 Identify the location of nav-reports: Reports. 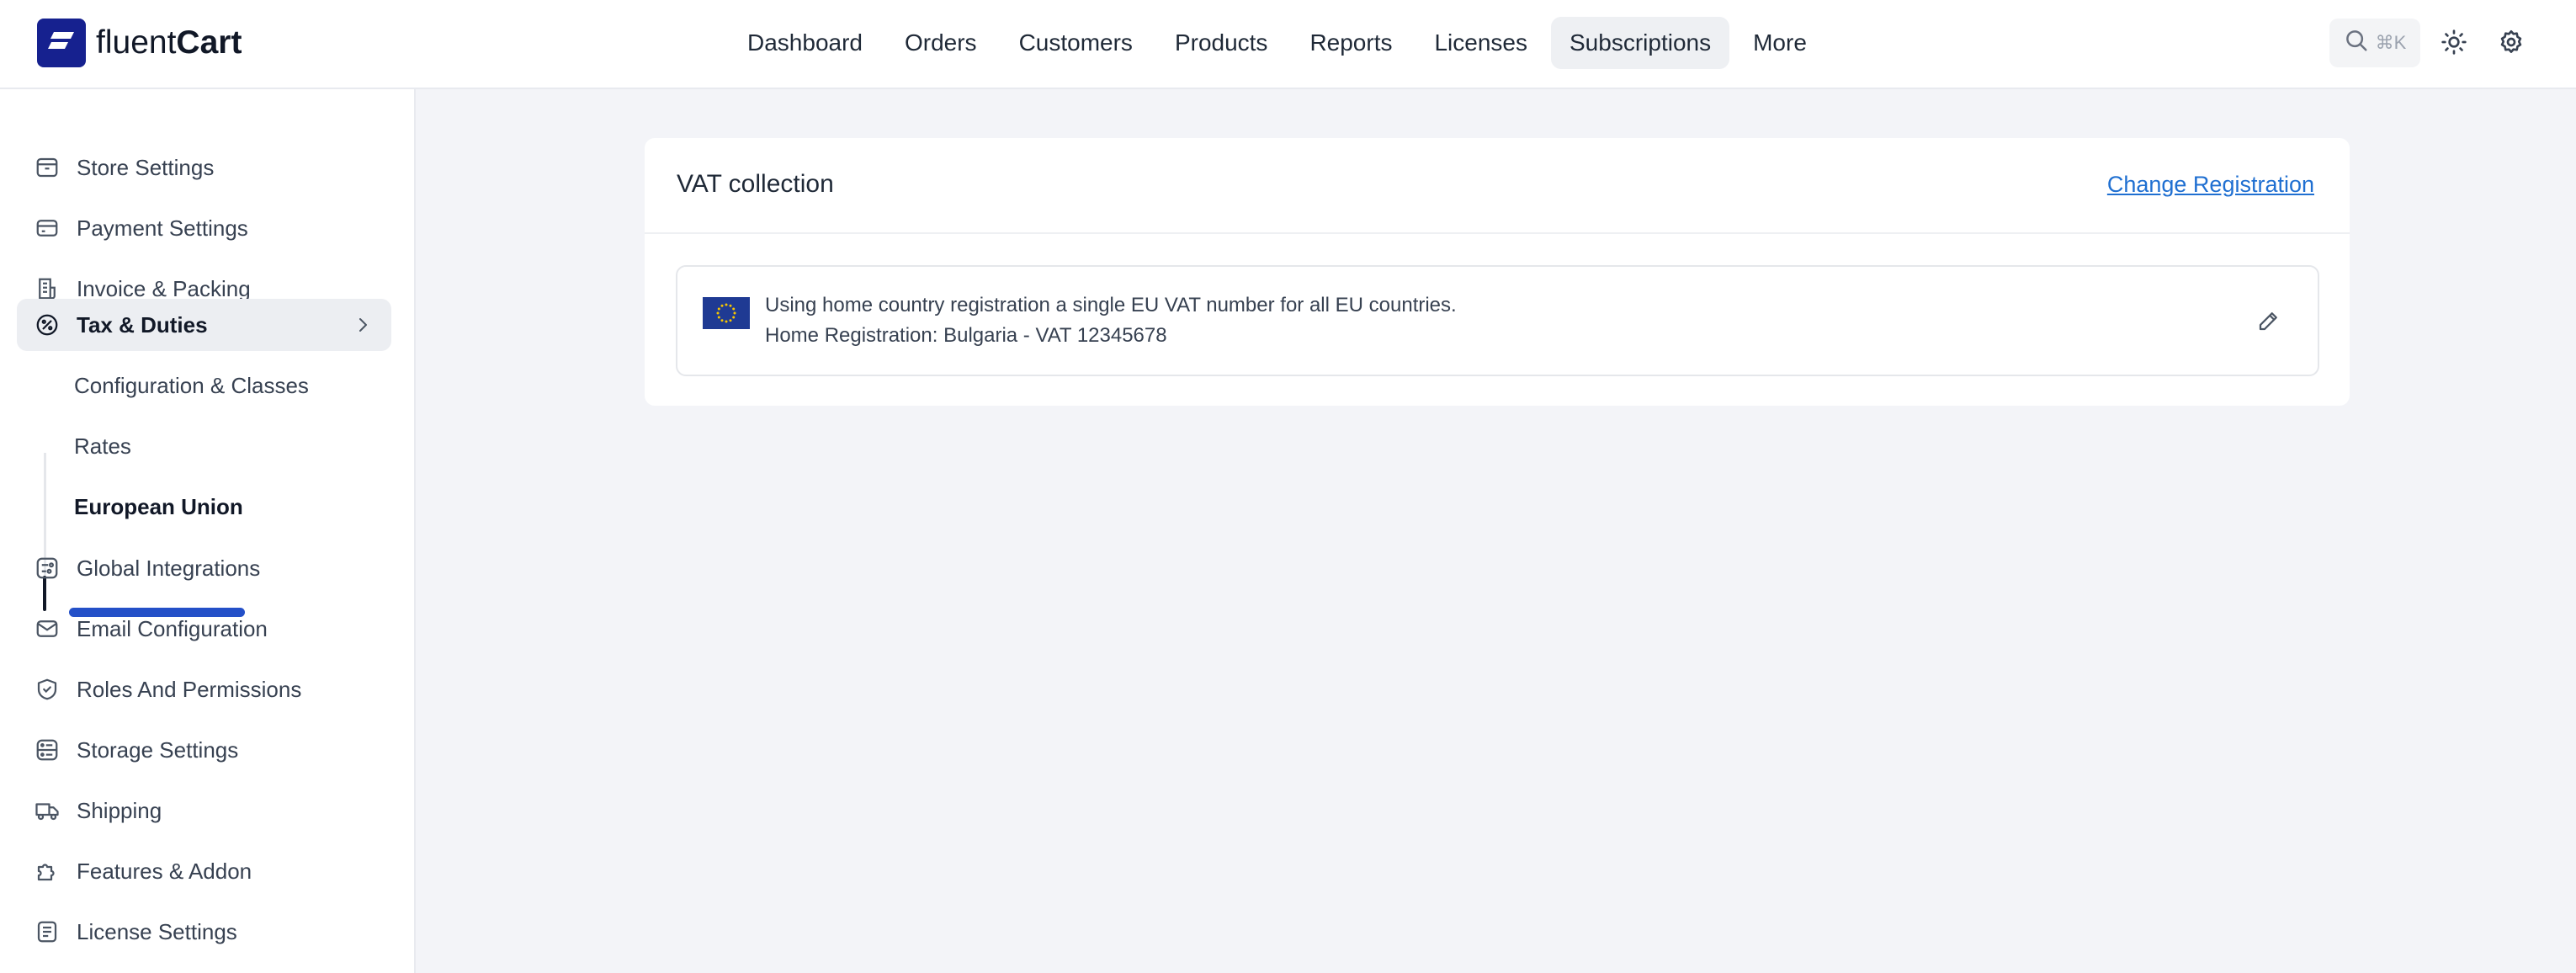
(1351, 43).